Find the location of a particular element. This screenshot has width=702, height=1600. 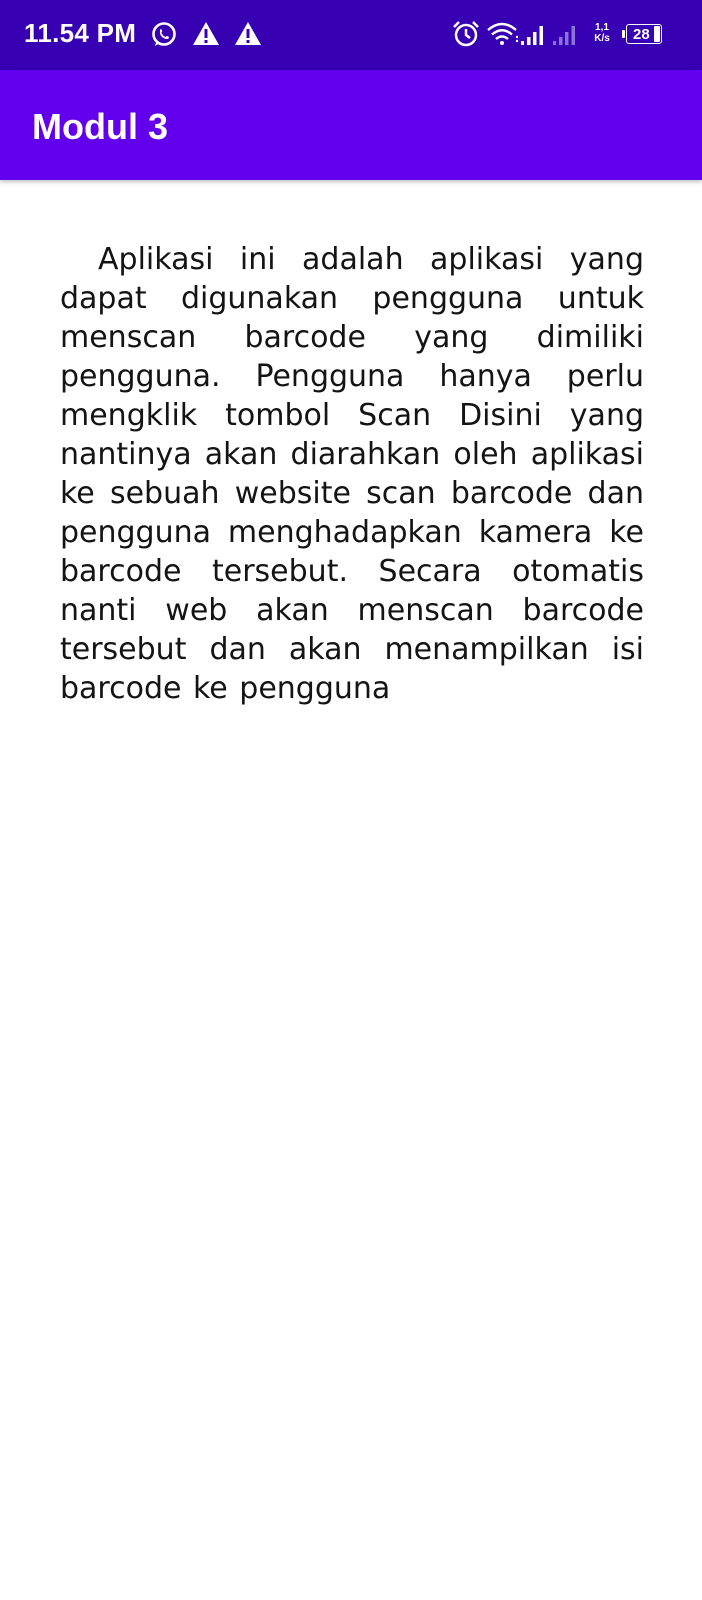

network-speed-value: 1,1 is located at coordinates (602, 27).